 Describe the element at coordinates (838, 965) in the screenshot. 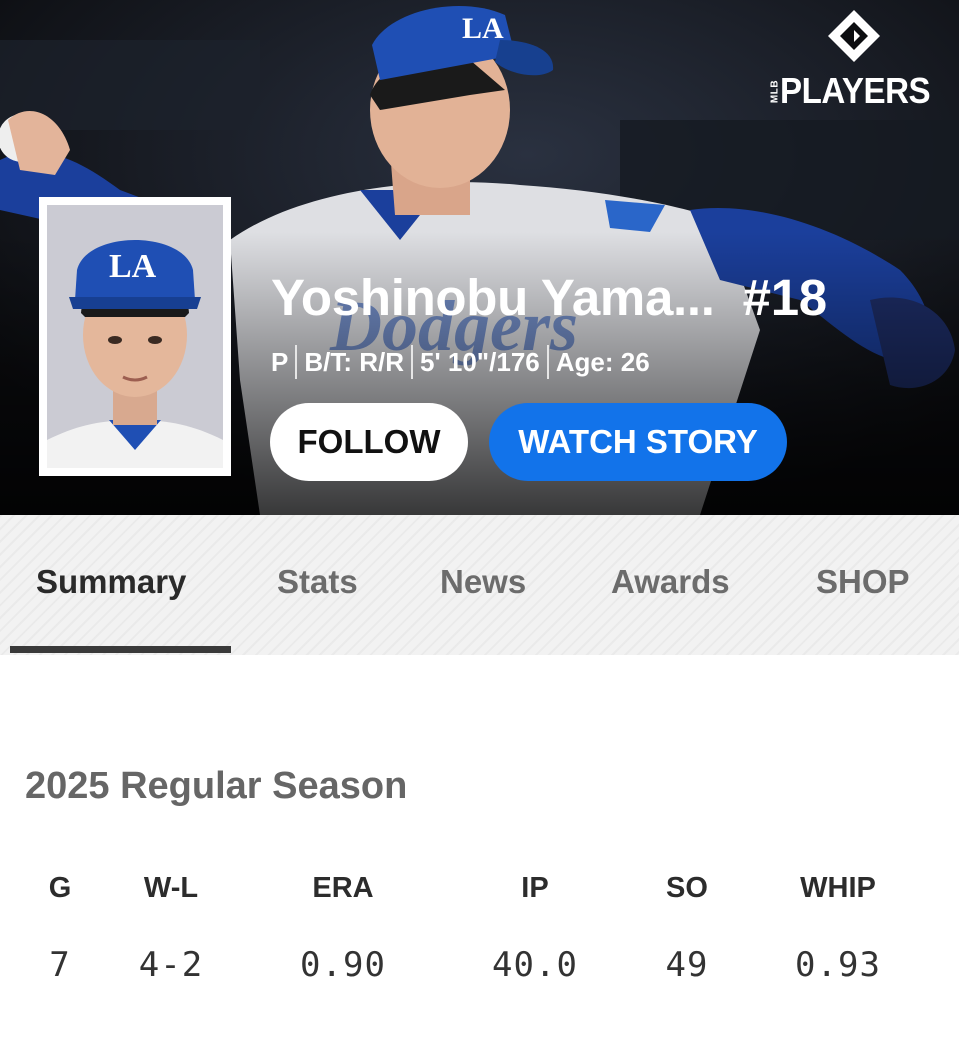

I see `stat-value-whip: 0.93` at that location.